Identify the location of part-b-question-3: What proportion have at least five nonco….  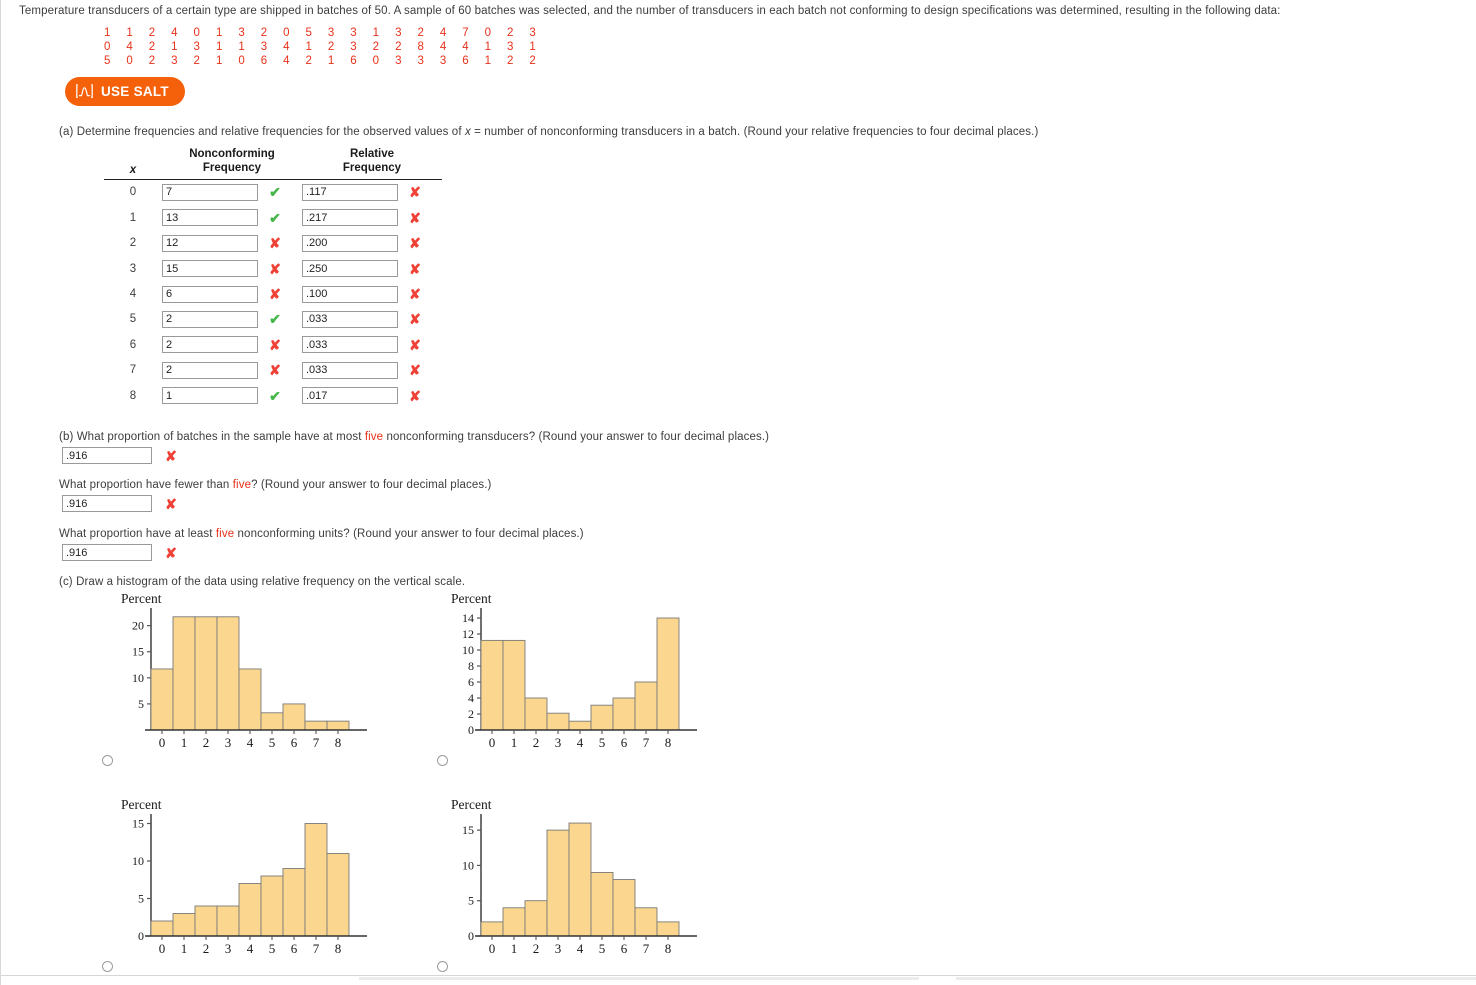
(321, 534).